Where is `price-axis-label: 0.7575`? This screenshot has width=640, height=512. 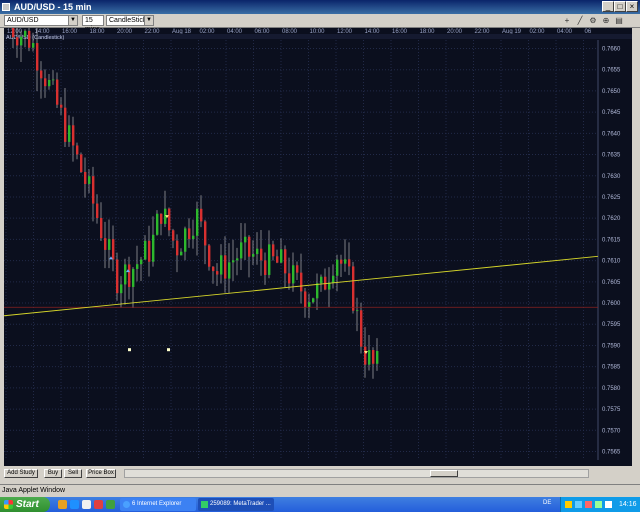
price-axis-label: 0.7575 is located at coordinates (611, 410).